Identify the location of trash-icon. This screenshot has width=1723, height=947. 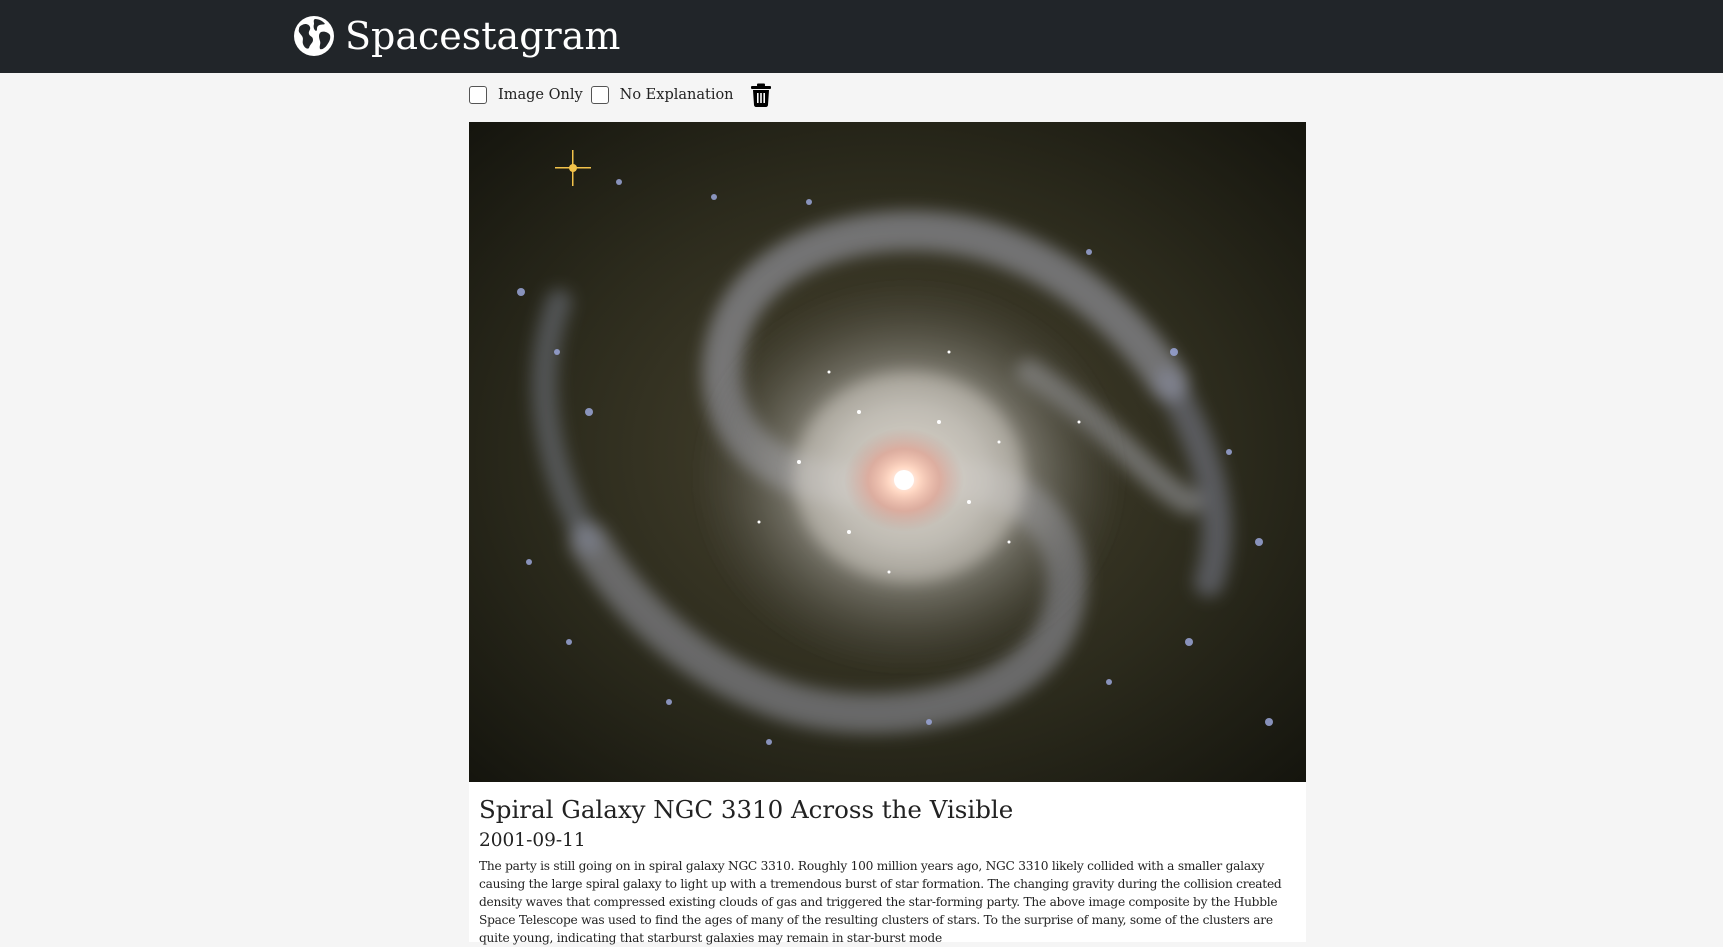
(761, 95).